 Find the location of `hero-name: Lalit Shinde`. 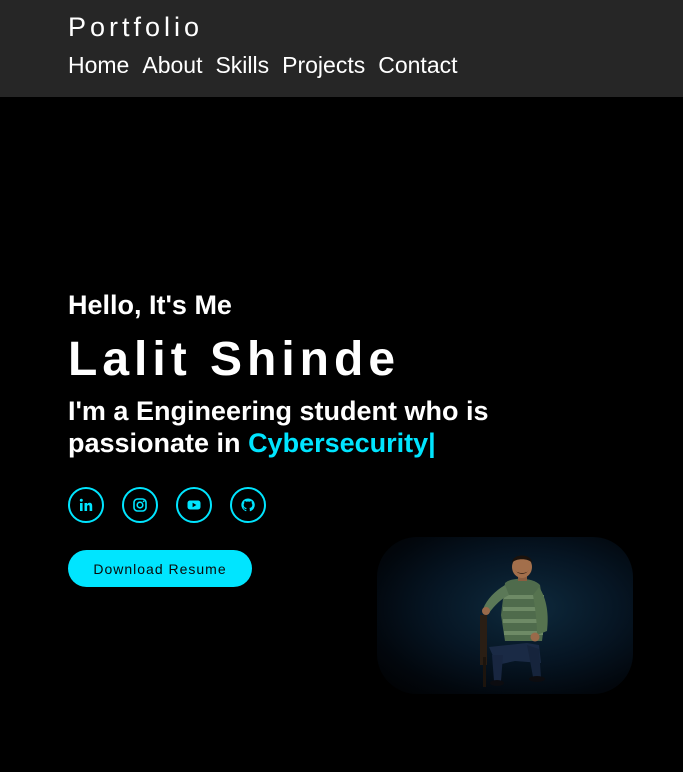

hero-name: Lalit Shinde is located at coordinates (234, 359).